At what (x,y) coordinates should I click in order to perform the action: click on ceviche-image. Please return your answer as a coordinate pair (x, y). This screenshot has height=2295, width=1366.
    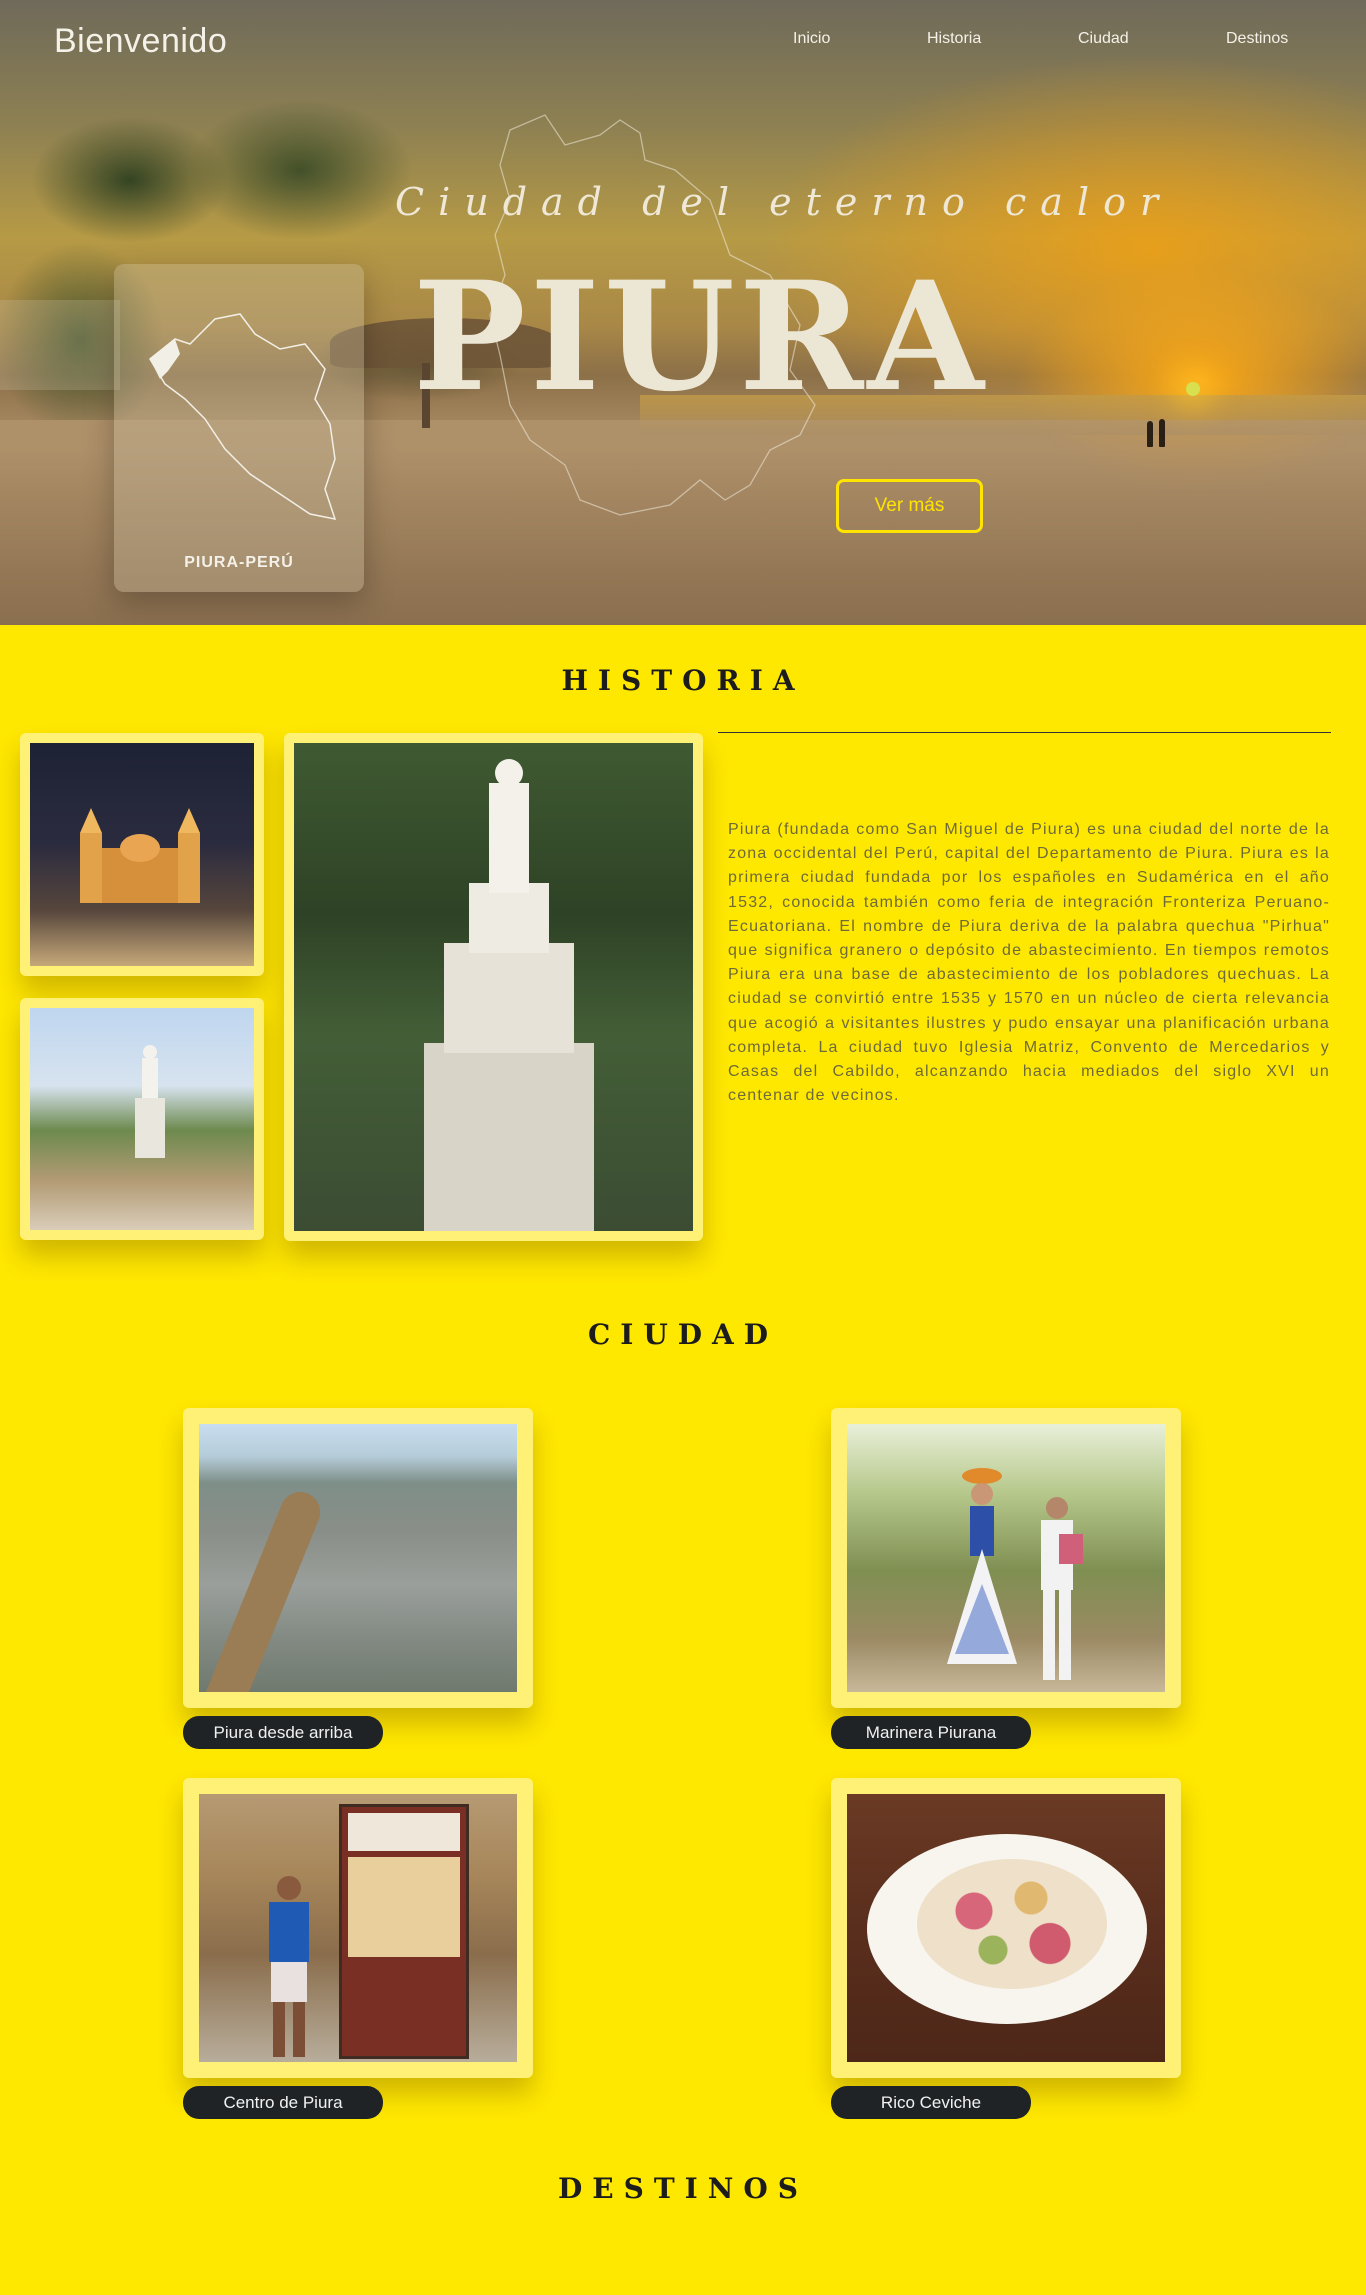
    Looking at the image, I should click on (1006, 1928).